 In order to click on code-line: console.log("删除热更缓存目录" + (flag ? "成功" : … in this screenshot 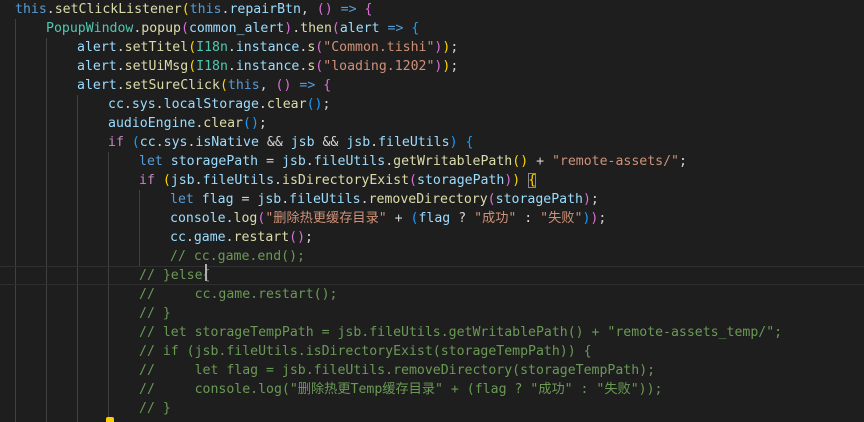, I will do `click(432, 218)`.